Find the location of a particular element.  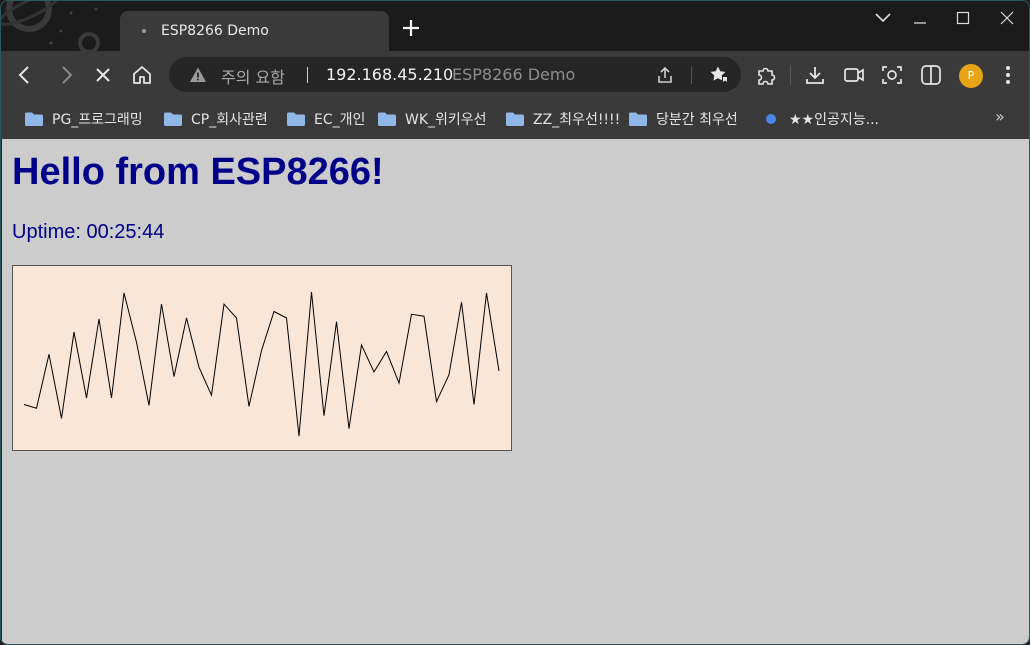

stop-loading-button is located at coordinates (103, 75).